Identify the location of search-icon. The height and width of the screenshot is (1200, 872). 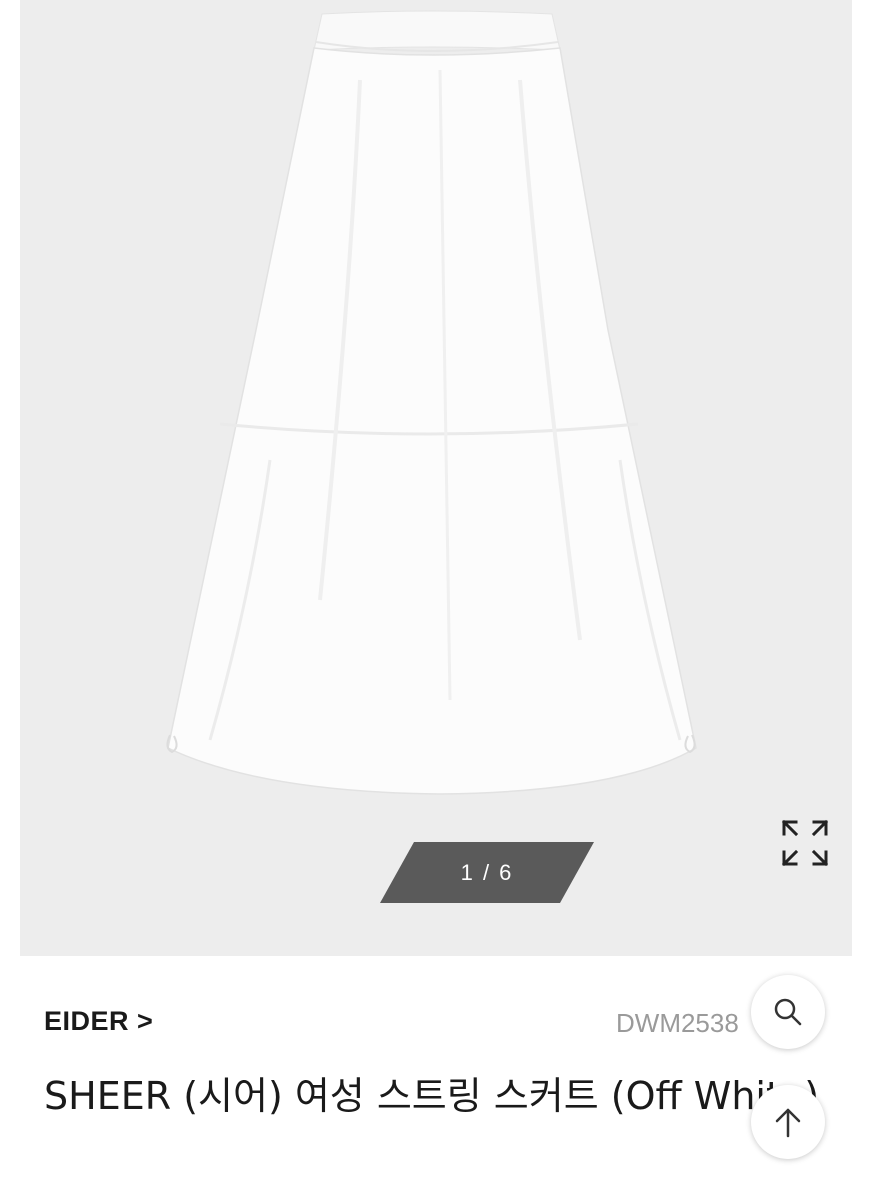
(788, 1012).